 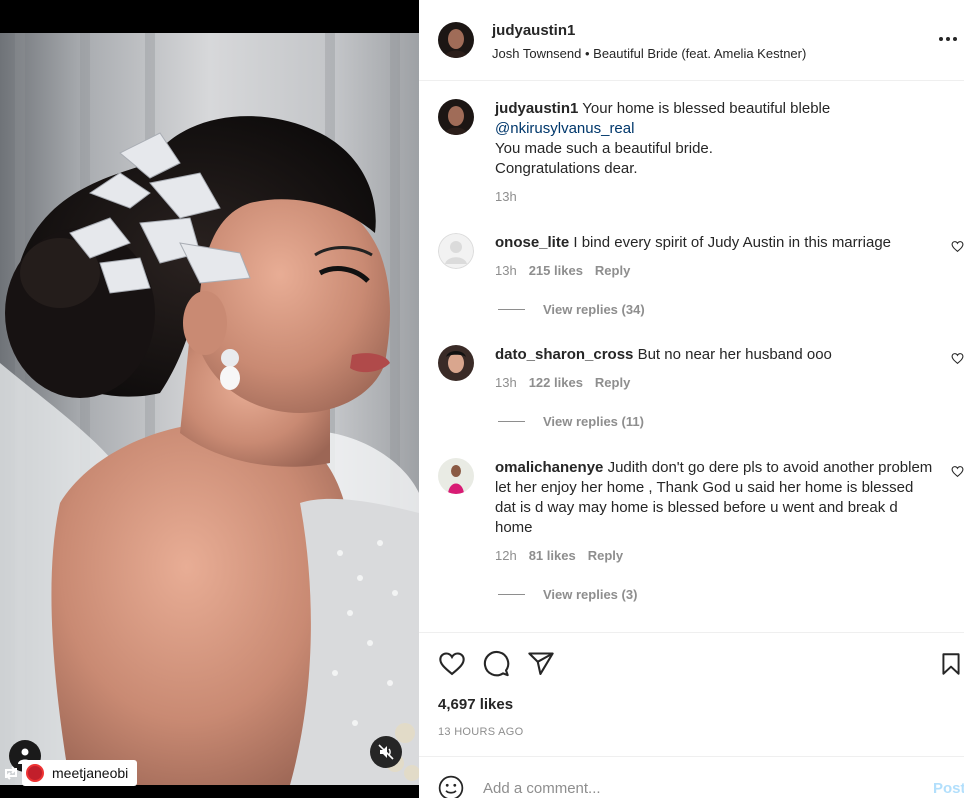 What do you see at coordinates (209, 791) in the screenshot?
I see `media-letterbox-bottom` at bounding box center [209, 791].